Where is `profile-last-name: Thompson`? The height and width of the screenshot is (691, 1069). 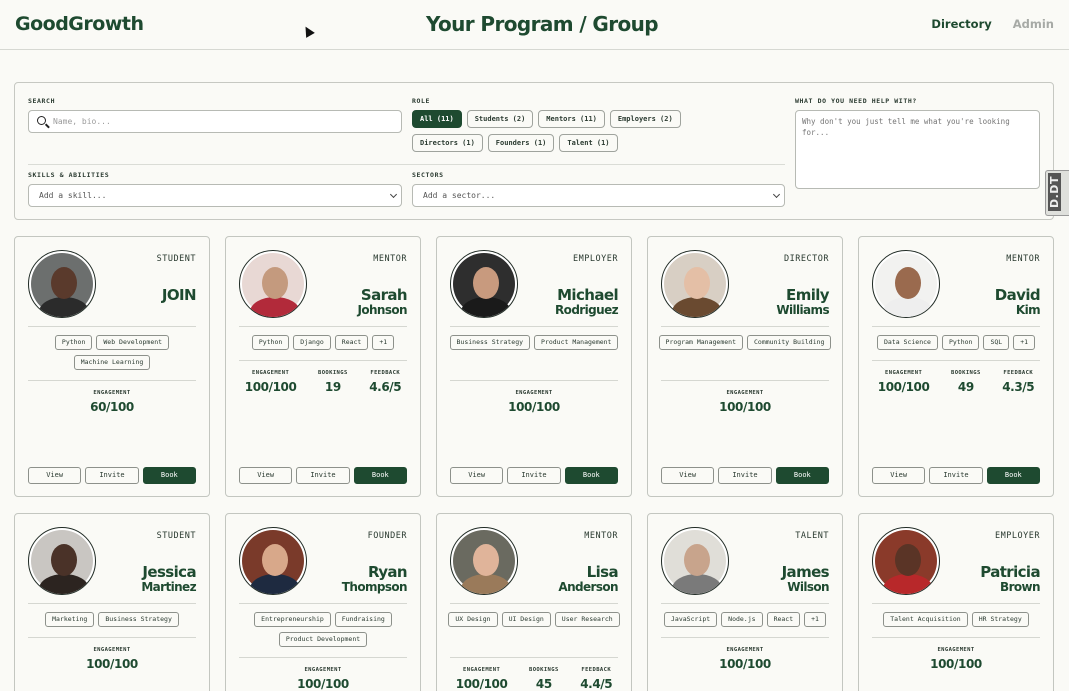
profile-last-name: Thompson is located at coordinates (375, 587).